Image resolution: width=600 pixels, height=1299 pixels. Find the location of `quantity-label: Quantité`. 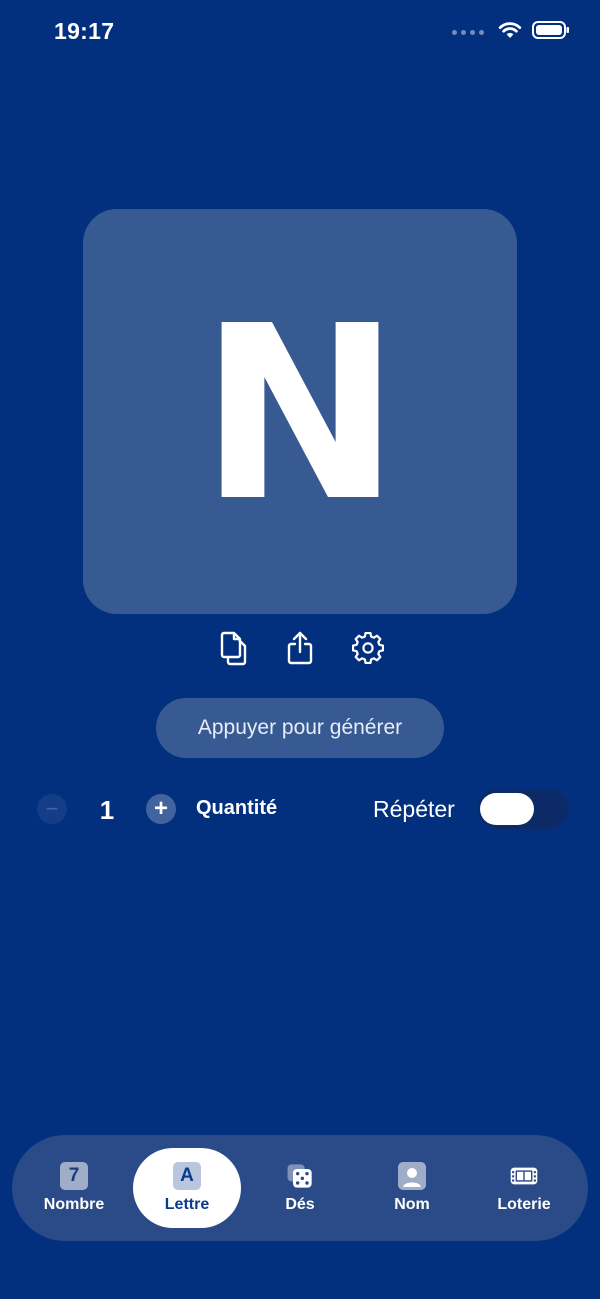

quantity-label: Quantité is located at coordinates (237, 808).